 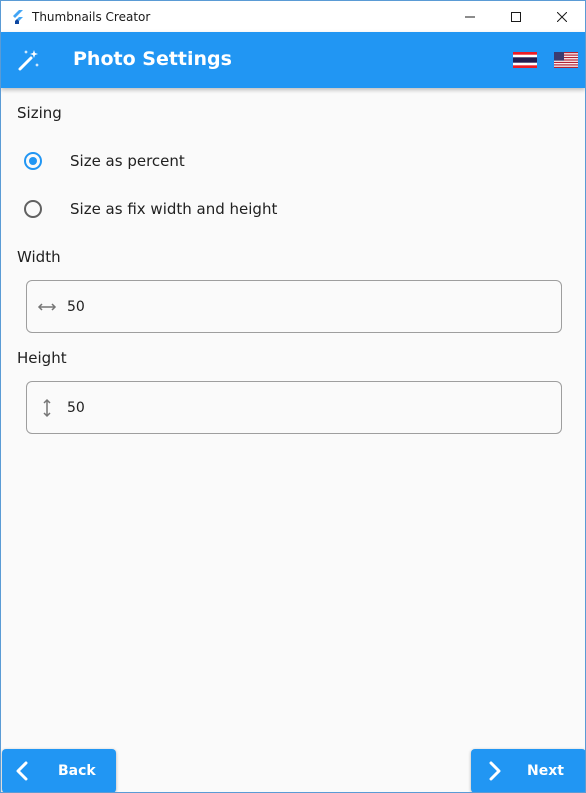 I want to click on thai-flag-icon, so click(x=525, y=60).